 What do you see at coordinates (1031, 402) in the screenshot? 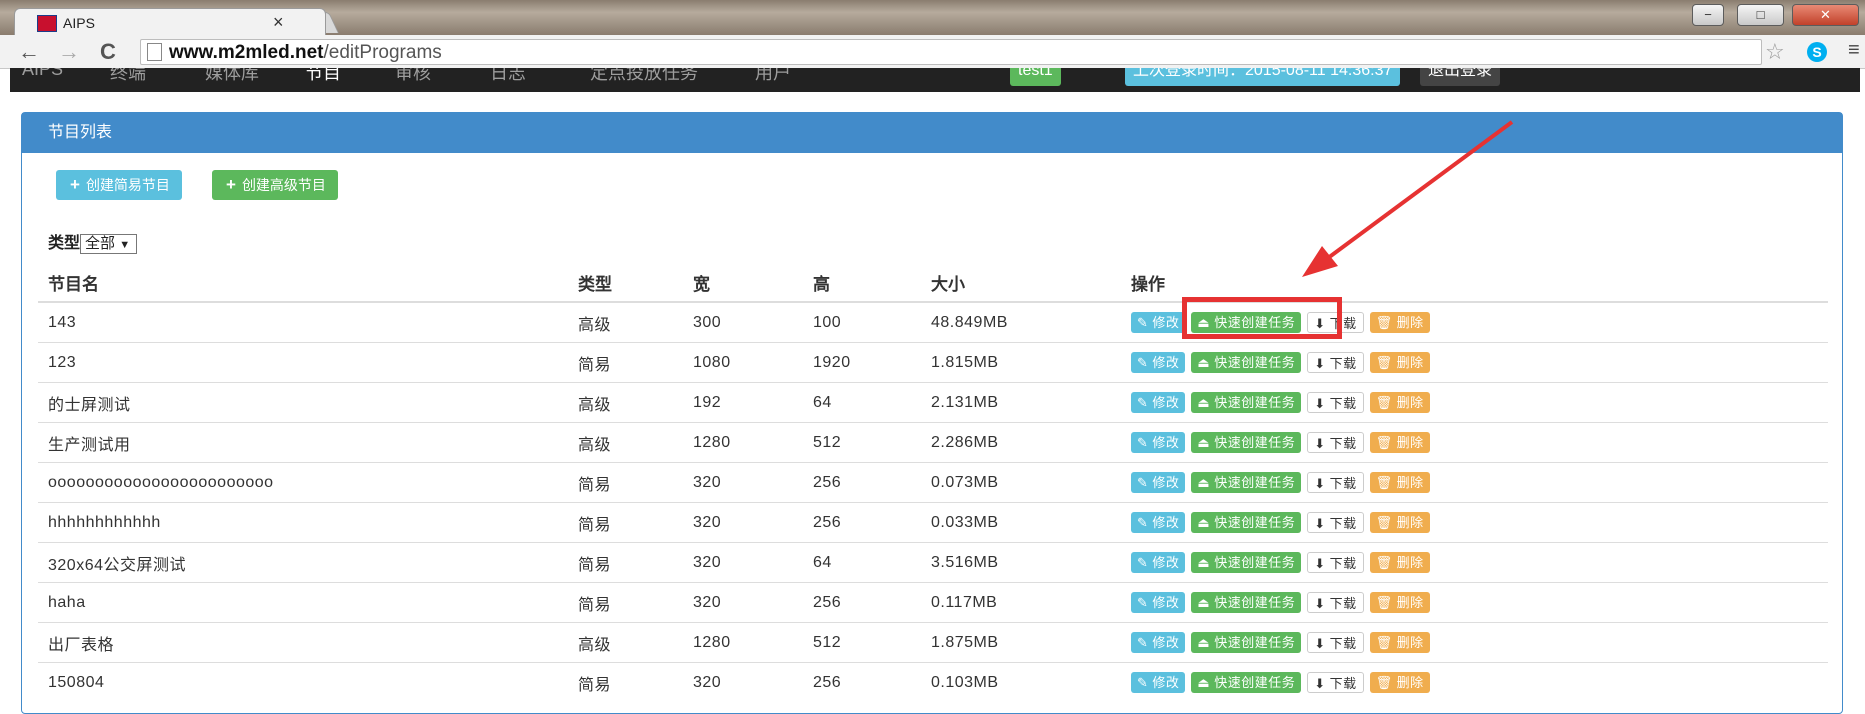
I see `program-size-cell: 2.131MB` at bounding box center [1031, 402].